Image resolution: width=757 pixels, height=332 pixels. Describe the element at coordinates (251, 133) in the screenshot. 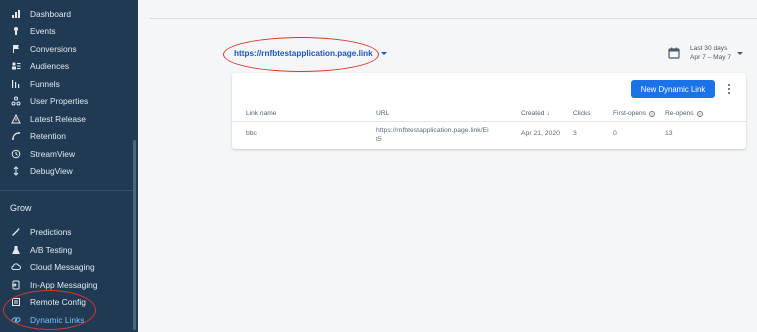

I see `cell-link-name: bbc` at that location.